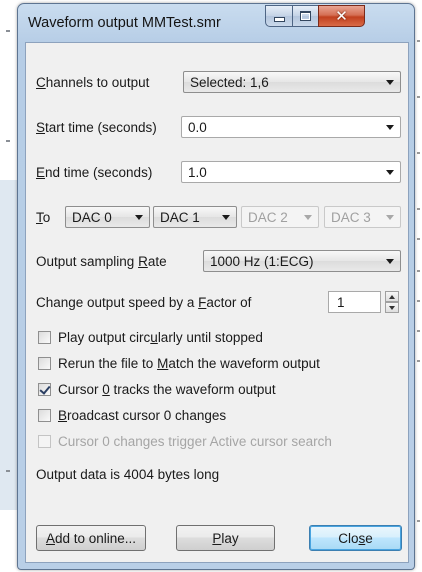 This screenshot has width=422, height=572. Describe the element at coordinates (291, 172) in the screenshot. I see `end-time-combo: 1.0` at that location.